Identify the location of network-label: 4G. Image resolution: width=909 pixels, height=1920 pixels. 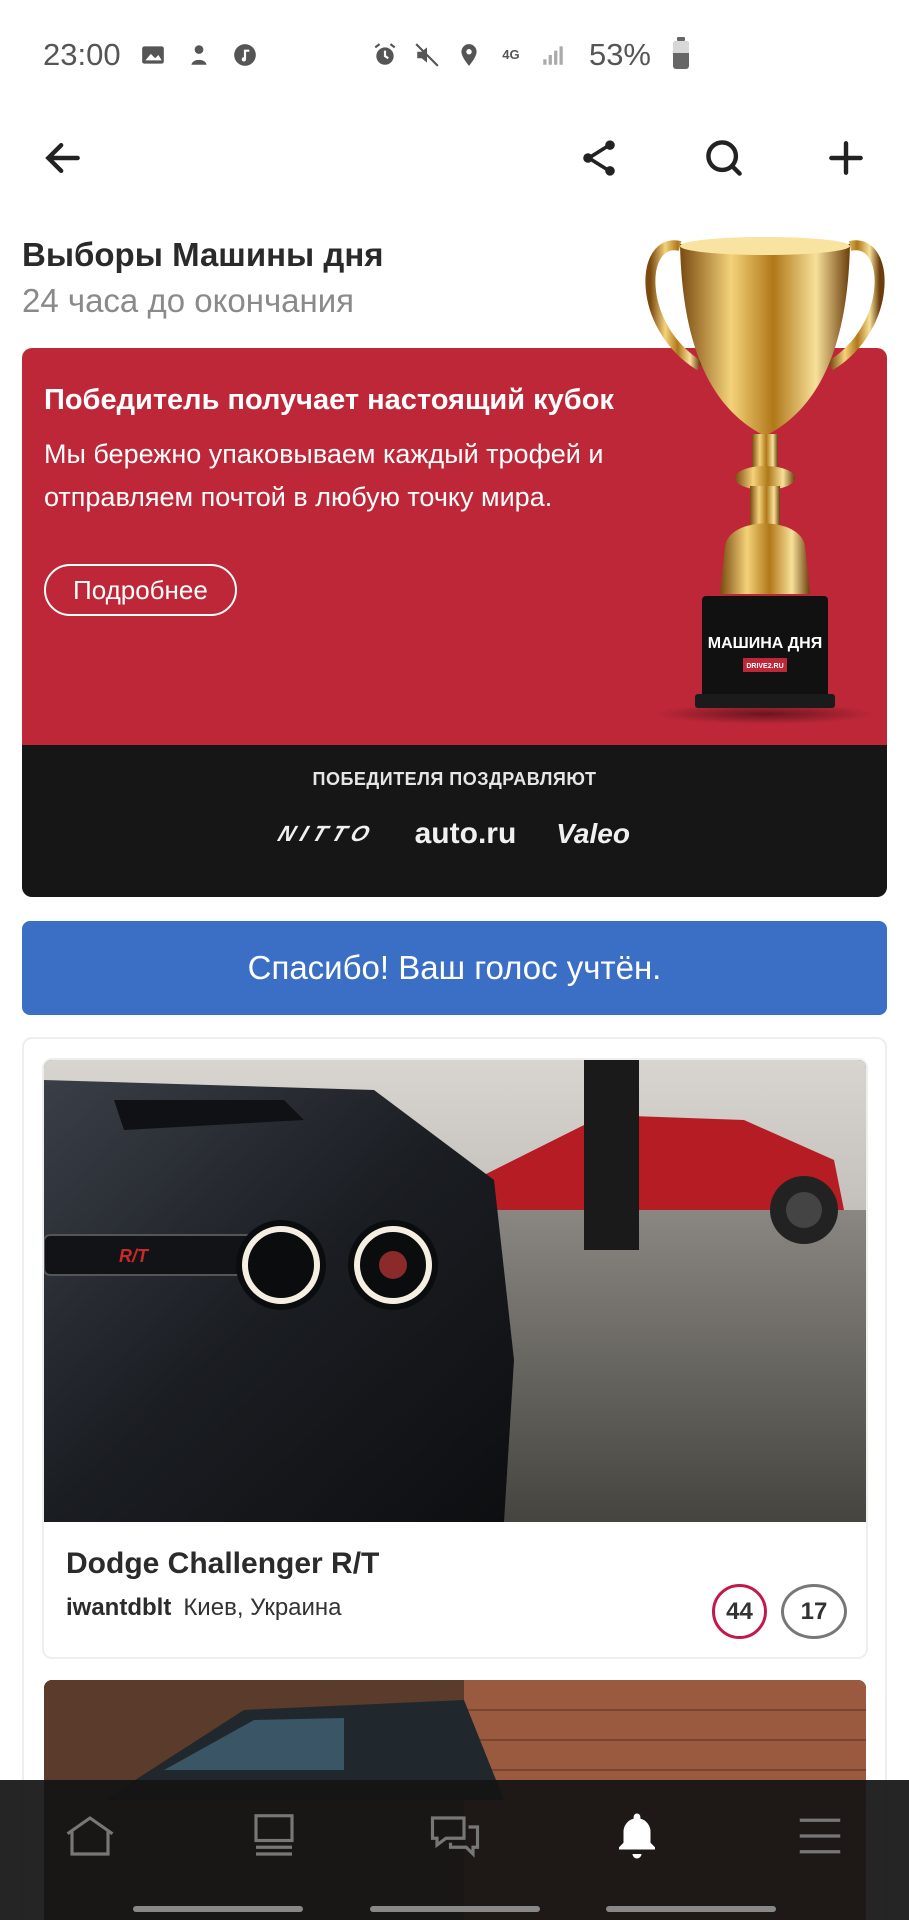
(511, 54).